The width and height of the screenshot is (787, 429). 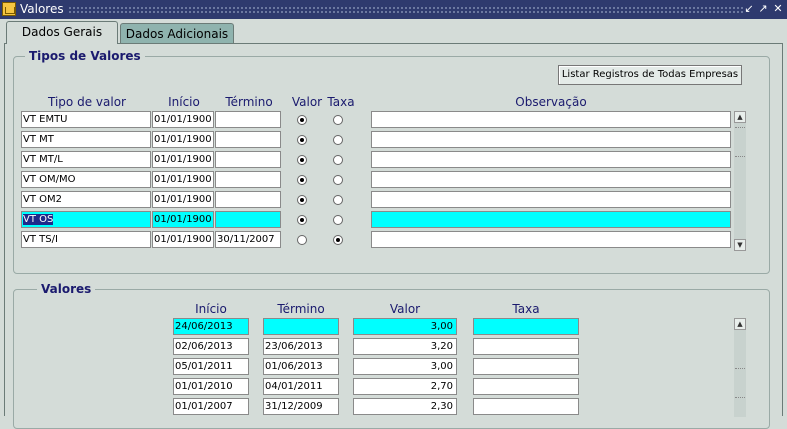 What do you see at coordinates (211, 326) in the screenshot?
I see `val-inicio-field: 24/06/2013` at bounding box center [211, 326].